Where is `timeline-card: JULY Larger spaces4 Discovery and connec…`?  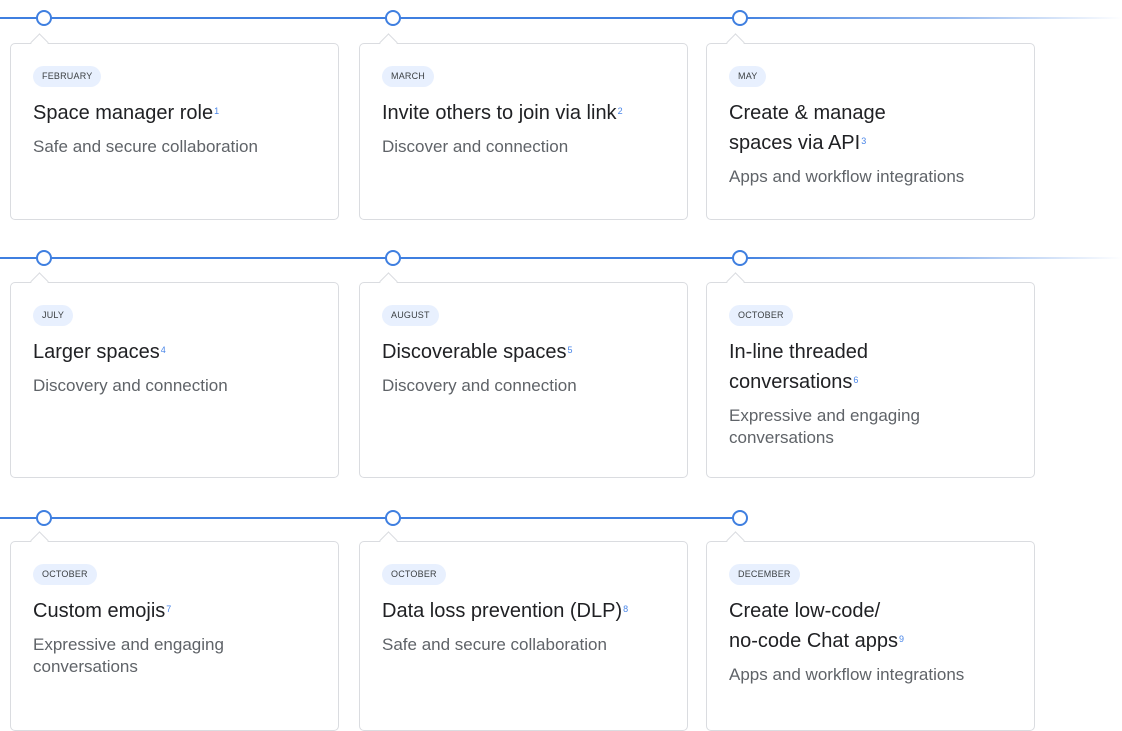
timeline-card: JULY Larger spaces4 Discovery and connec… is located at coordinates (174, 380).